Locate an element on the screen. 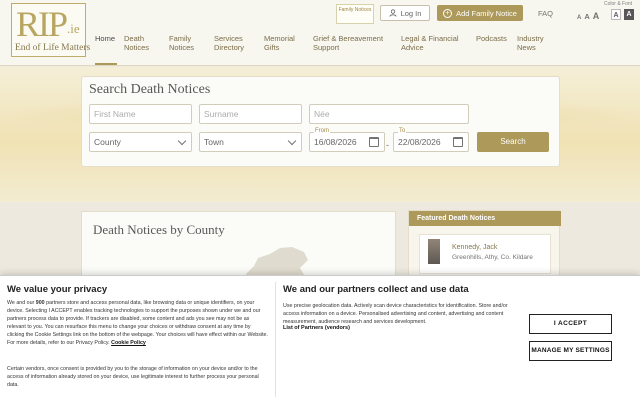  privacy-heading: We value your privacy is located at coordinates (57, 289).